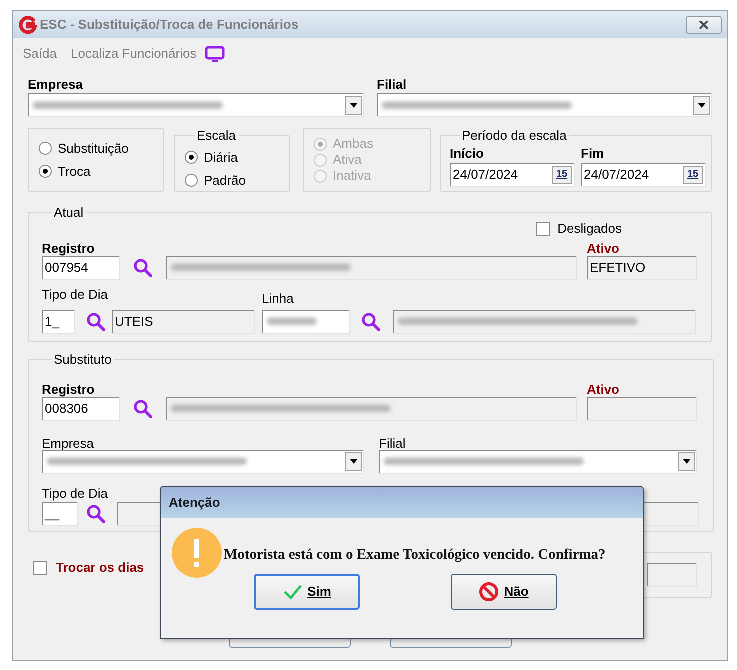 The height and width of the screenshot is (670, 737). What do you see at coordinates (58, 322) in the screenshot?
I see `input-field: 1_` at bounding box center [58, 322].